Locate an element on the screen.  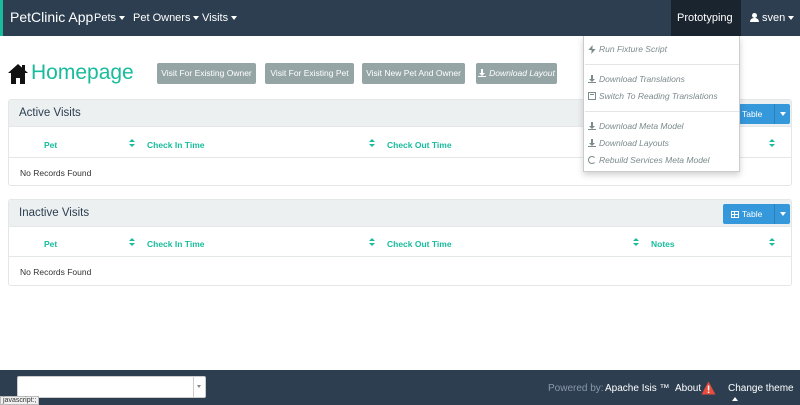
visit-for-existing-owner-button: Visit For Existing Owner is located at coordinates (206, 73).